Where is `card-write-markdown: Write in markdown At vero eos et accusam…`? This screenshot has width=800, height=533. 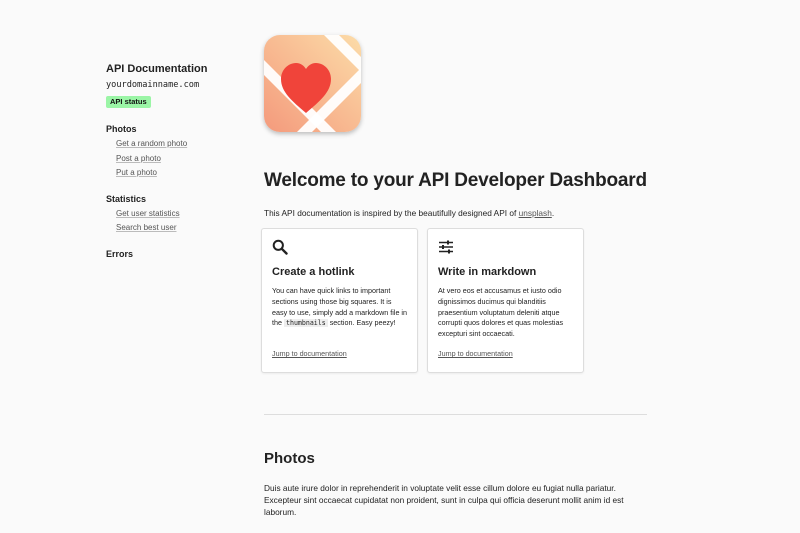 card-write-markdown: Write in markdown At vero eos et accusam… is located at coordinates (505, 300).